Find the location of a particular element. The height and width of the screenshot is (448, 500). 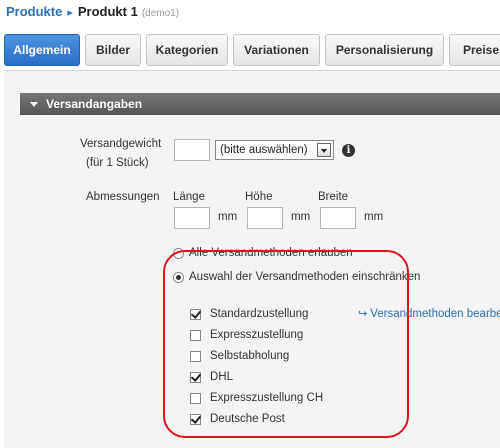

weight-input is located at coordinates (192, 150).